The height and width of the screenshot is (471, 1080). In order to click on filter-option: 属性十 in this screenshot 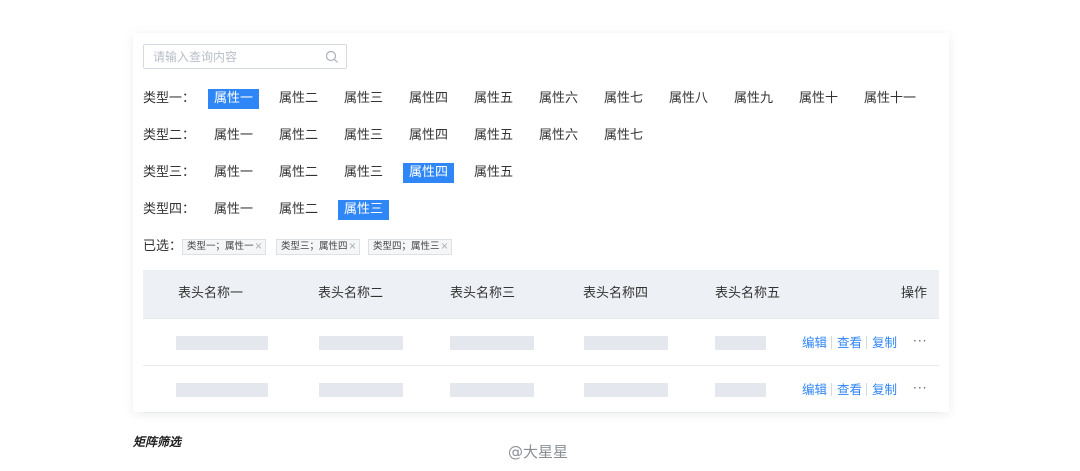, I will do `click(818, 99)`.